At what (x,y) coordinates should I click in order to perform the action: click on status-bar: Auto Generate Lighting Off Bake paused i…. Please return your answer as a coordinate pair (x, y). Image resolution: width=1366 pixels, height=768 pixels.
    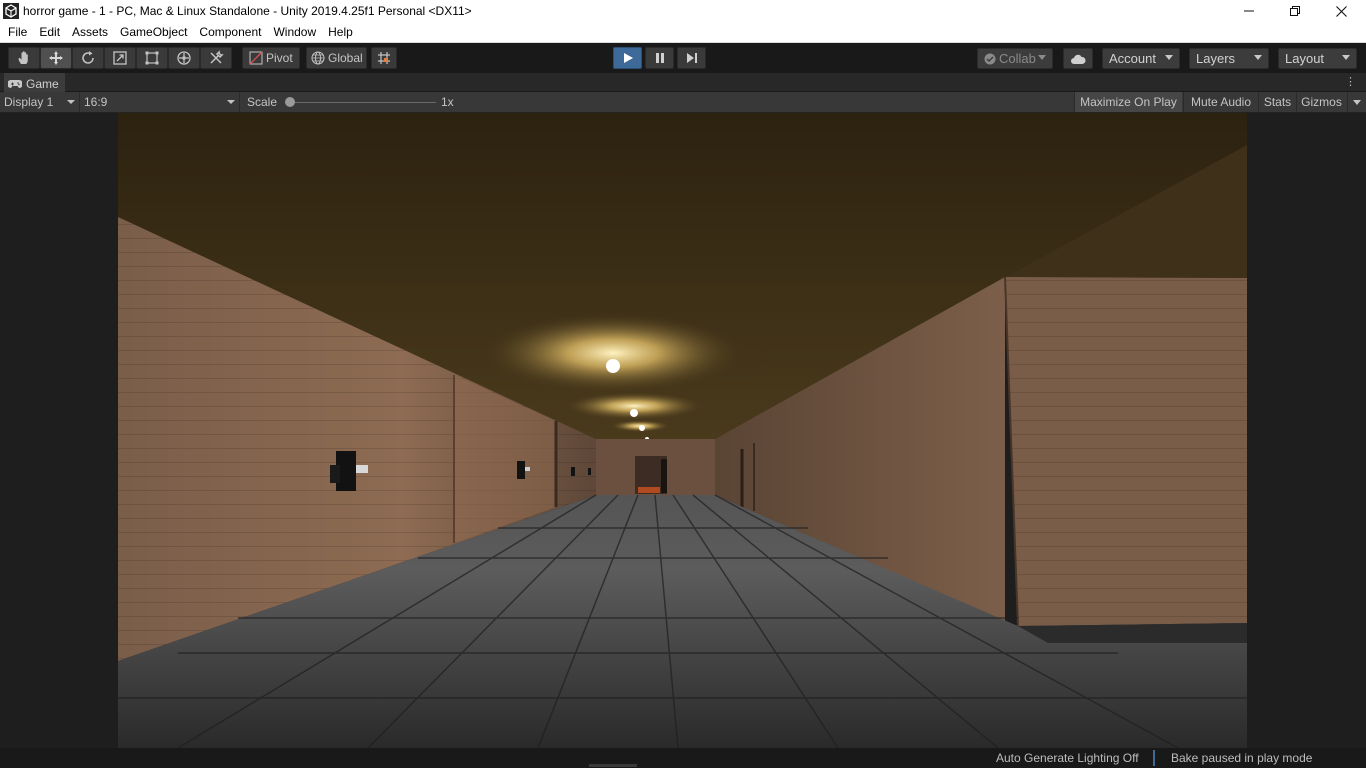
    Looking at the image, I should click on (683, 758).